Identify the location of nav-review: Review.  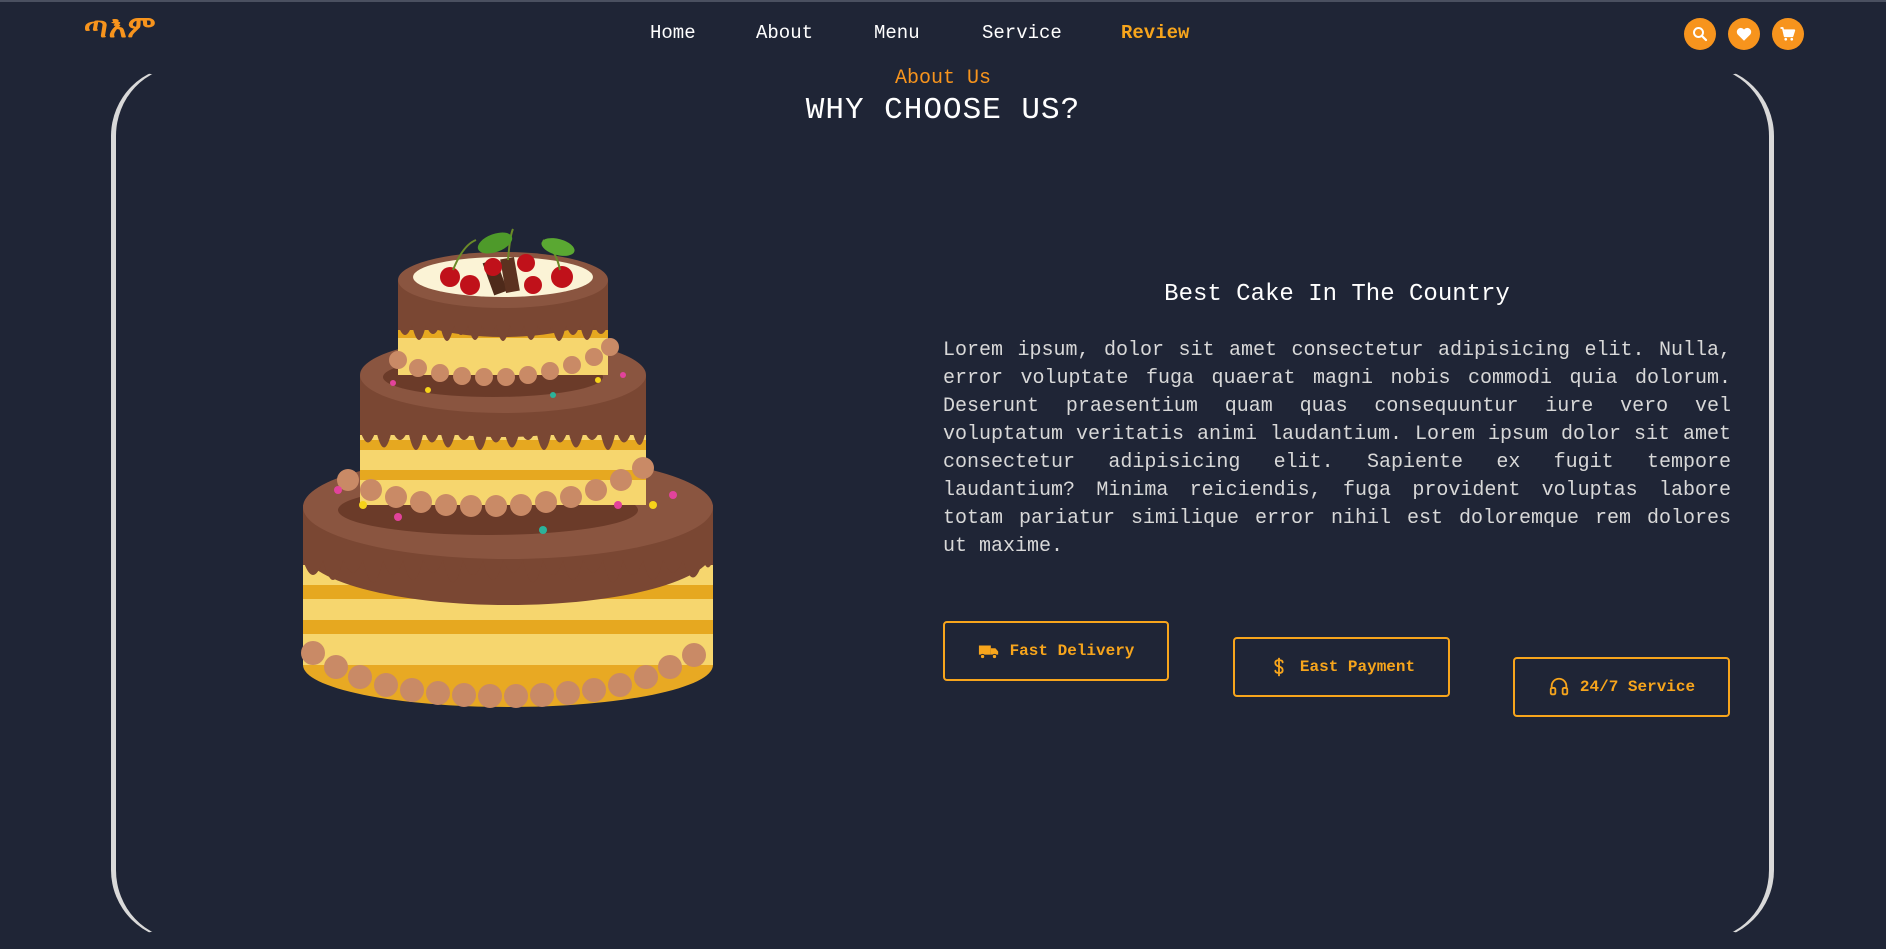
(1155, 33).